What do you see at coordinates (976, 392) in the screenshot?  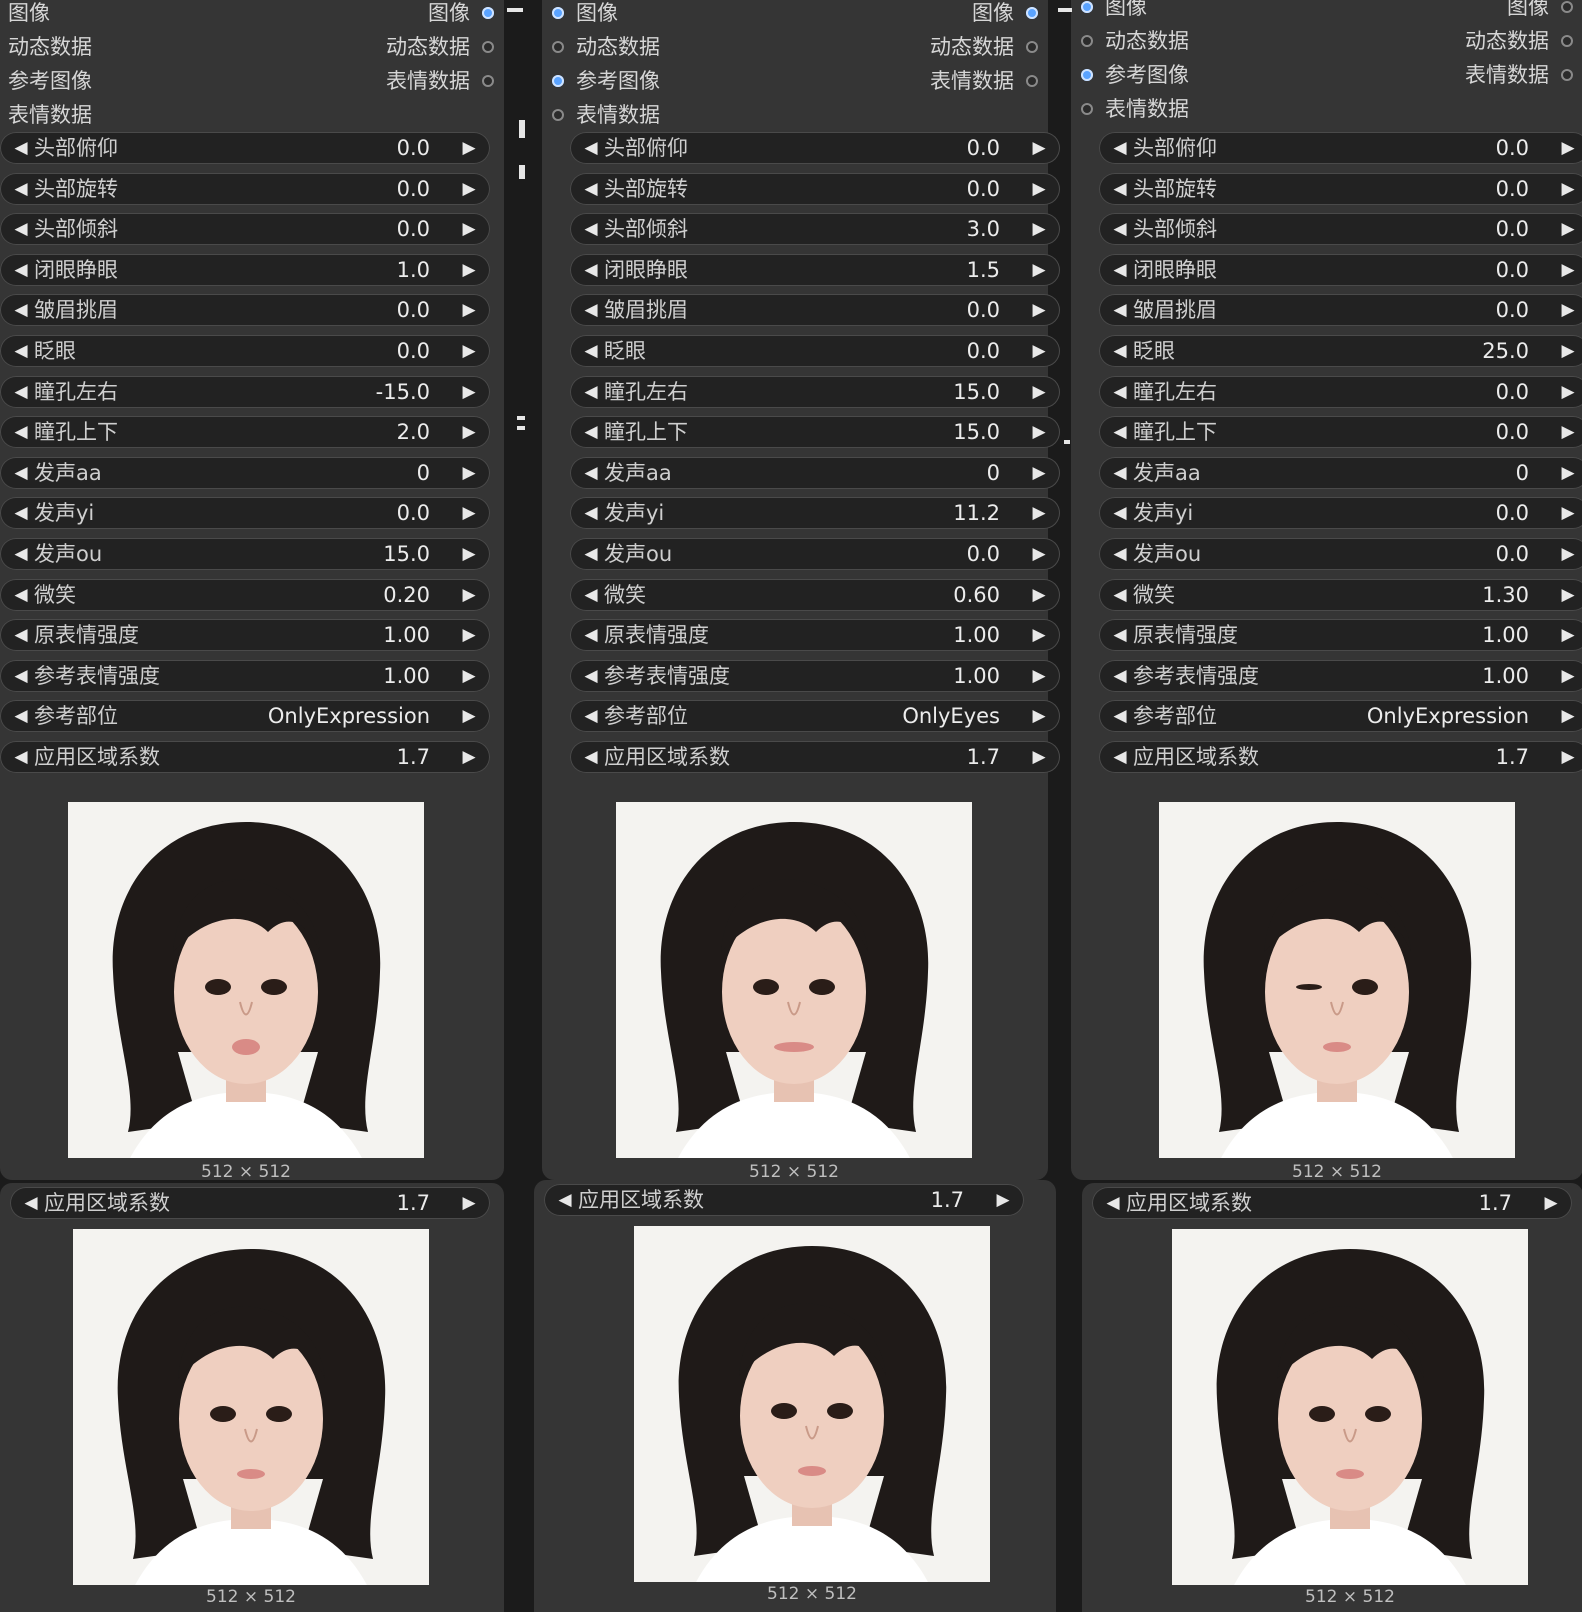 I see `widget-value: 15.0` at bounding box center [976, 392].